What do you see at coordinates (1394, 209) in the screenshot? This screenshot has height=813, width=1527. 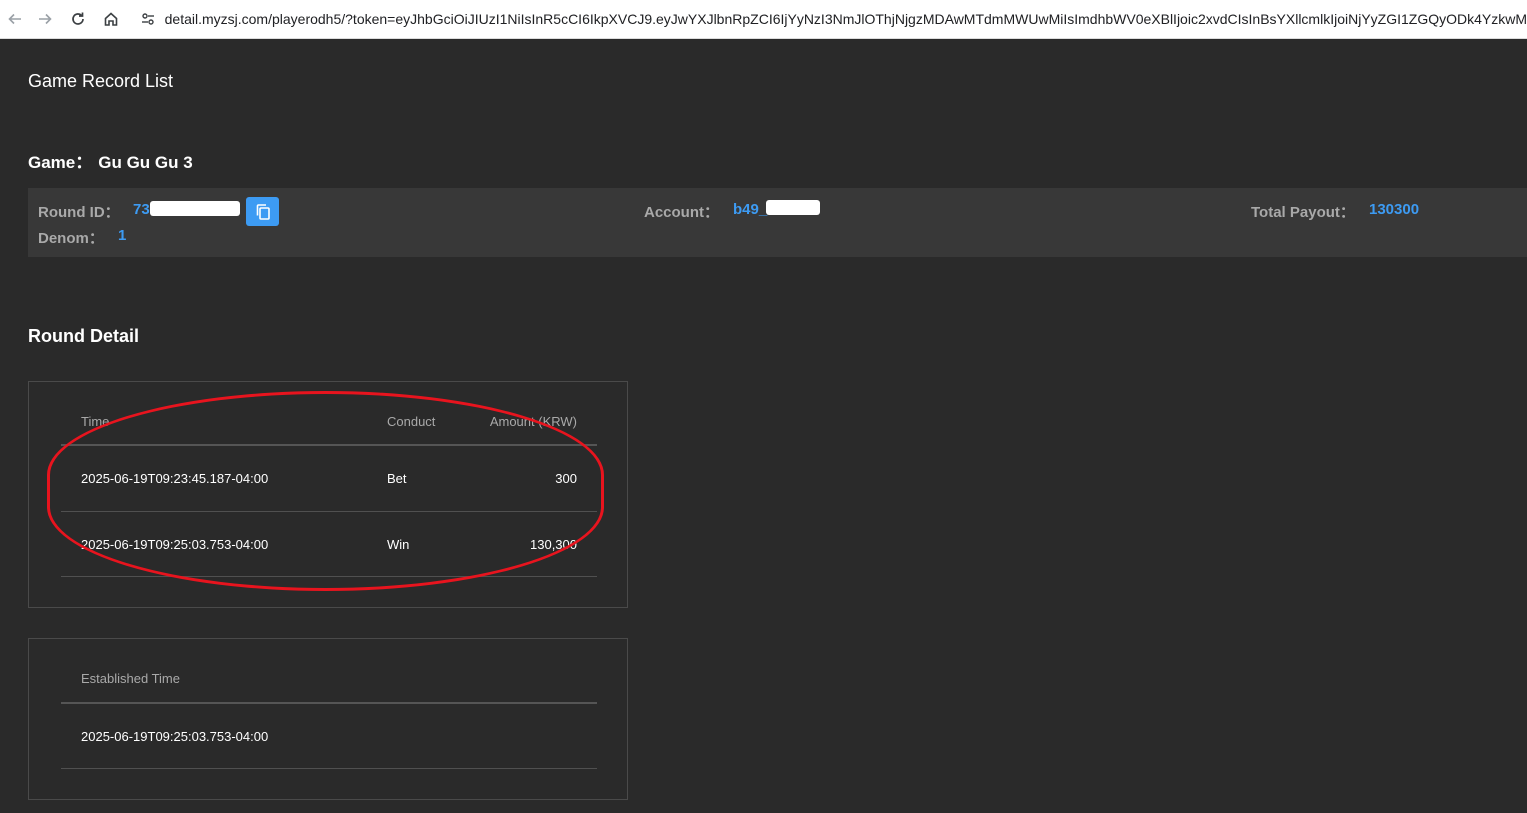 I see `total-payout-value: 130300` at bounding box center [1394, 209].